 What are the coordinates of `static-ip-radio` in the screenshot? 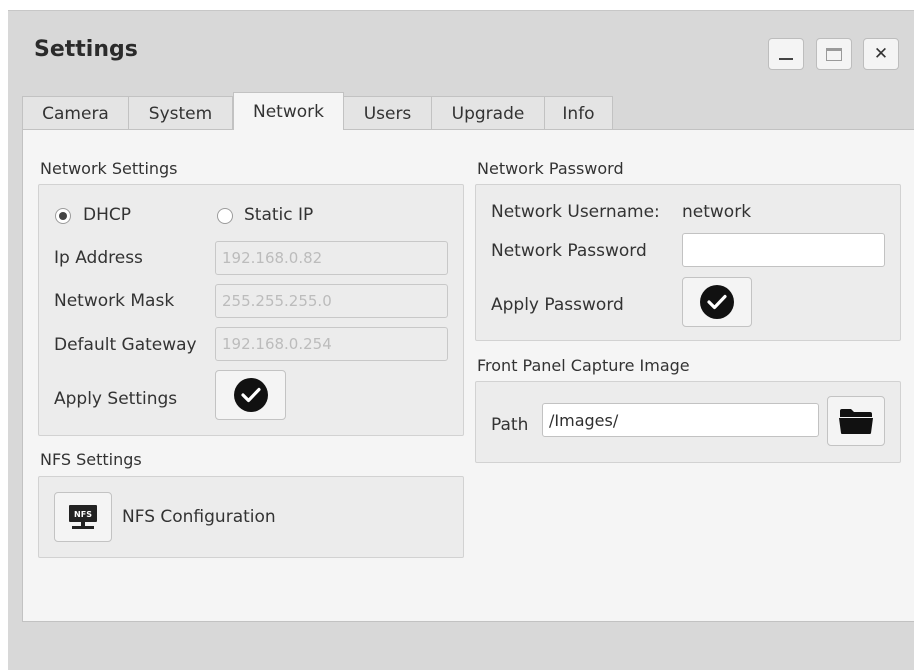 It's located at (225, 216).